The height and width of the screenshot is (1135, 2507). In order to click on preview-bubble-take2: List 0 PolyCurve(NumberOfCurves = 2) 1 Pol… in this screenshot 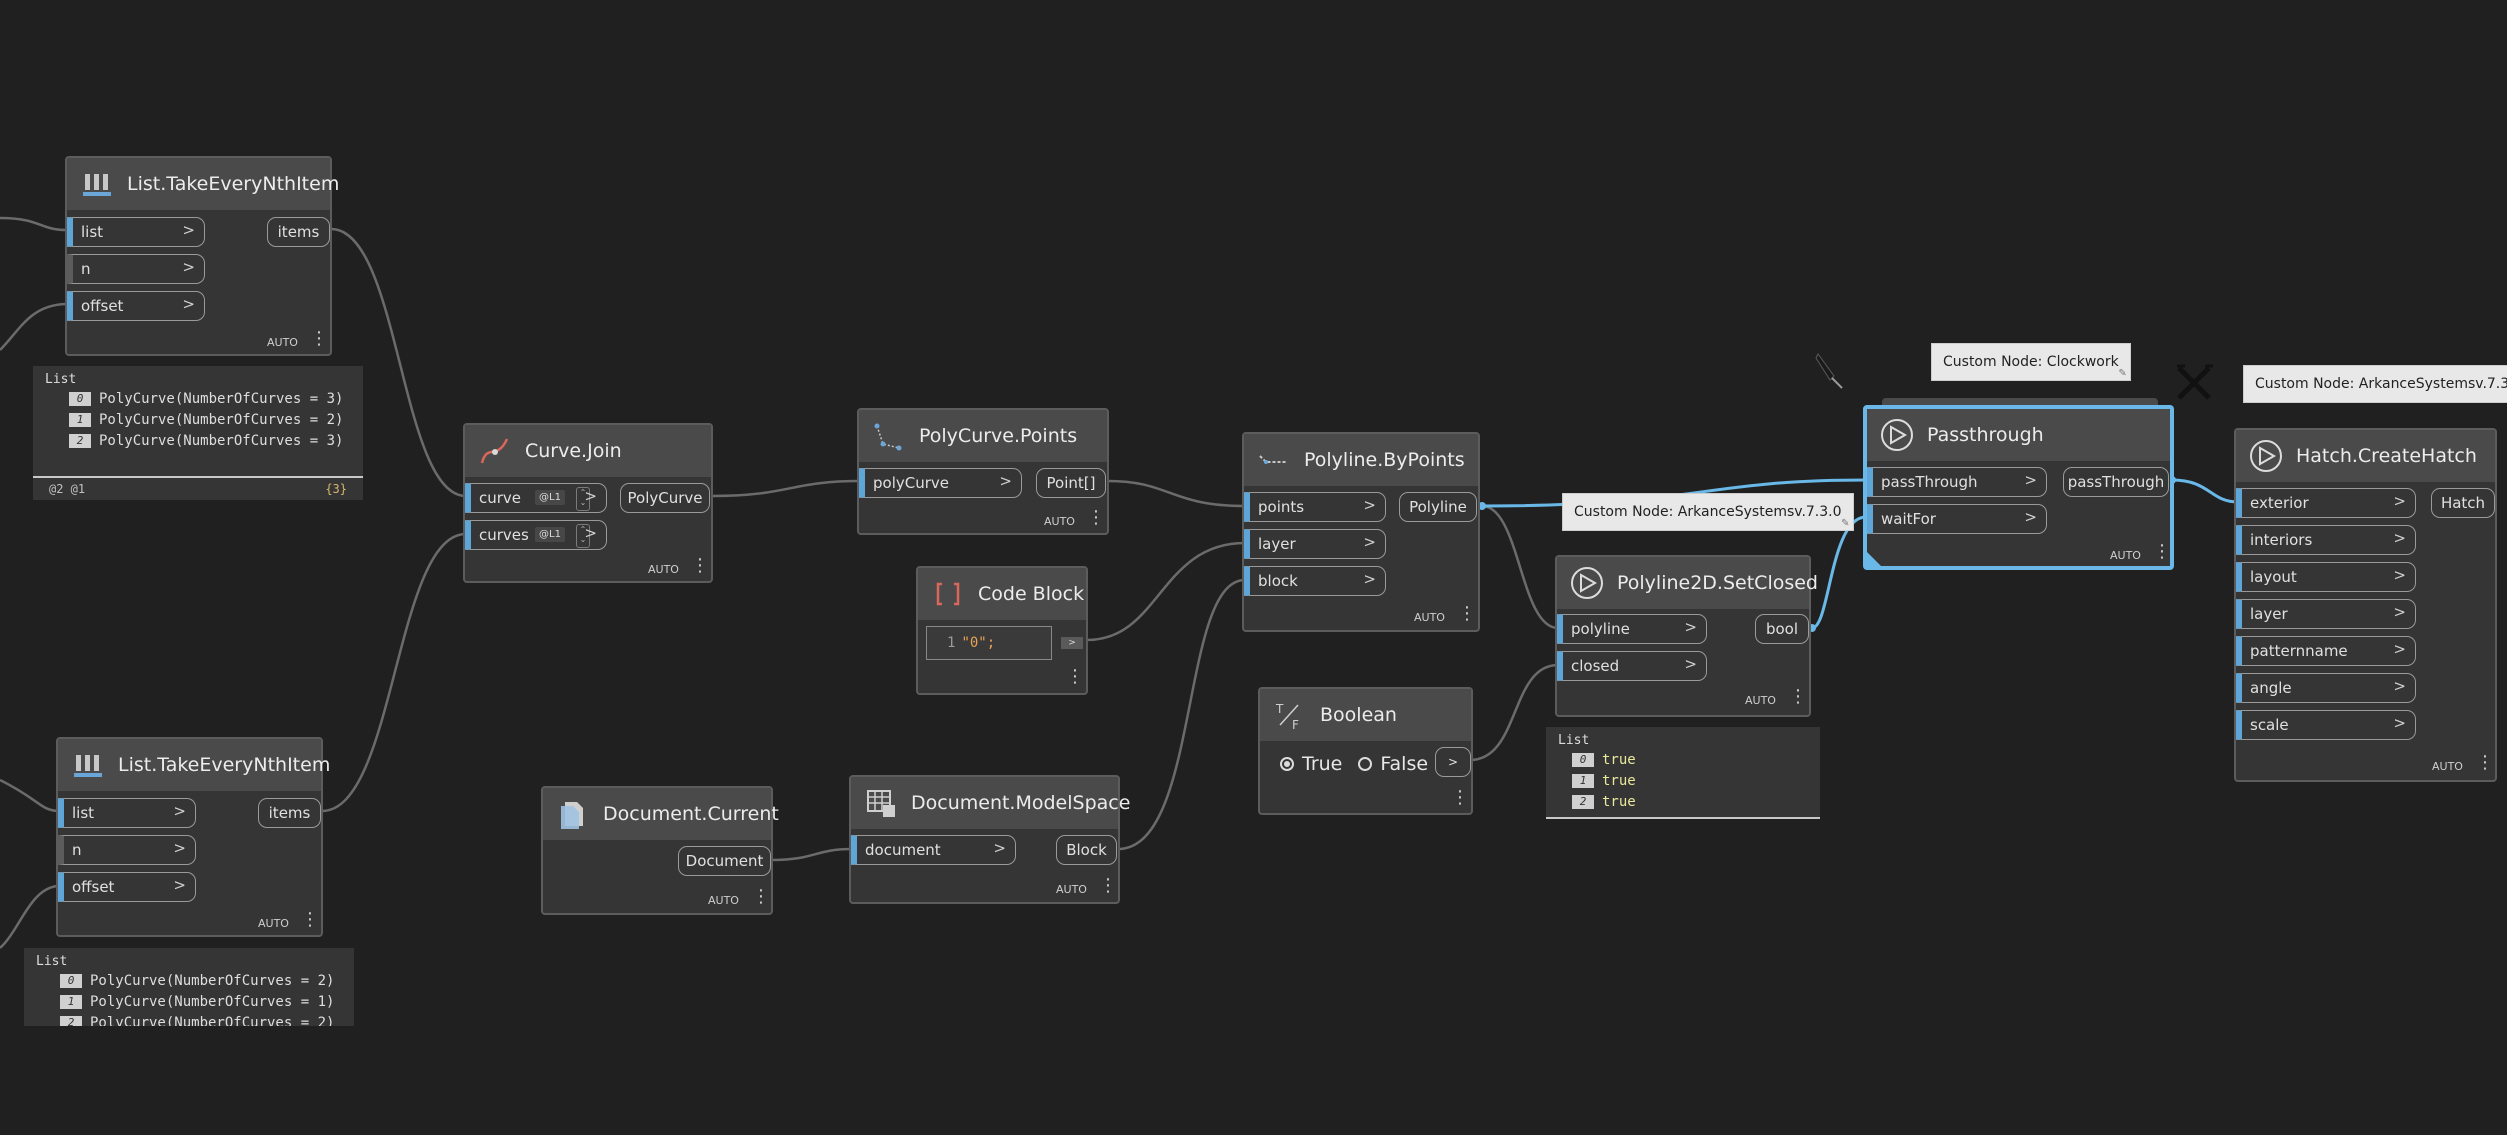, I will do `click(189, 987)`.